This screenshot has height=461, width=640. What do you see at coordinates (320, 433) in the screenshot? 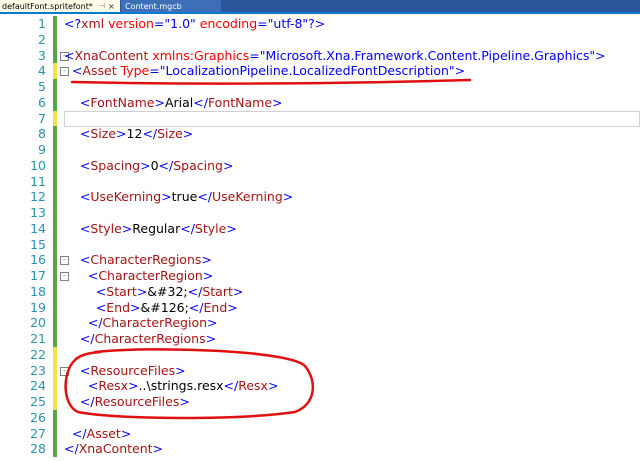
I see `code-line: 27 </Asset>` at bounding box center [320, 433].